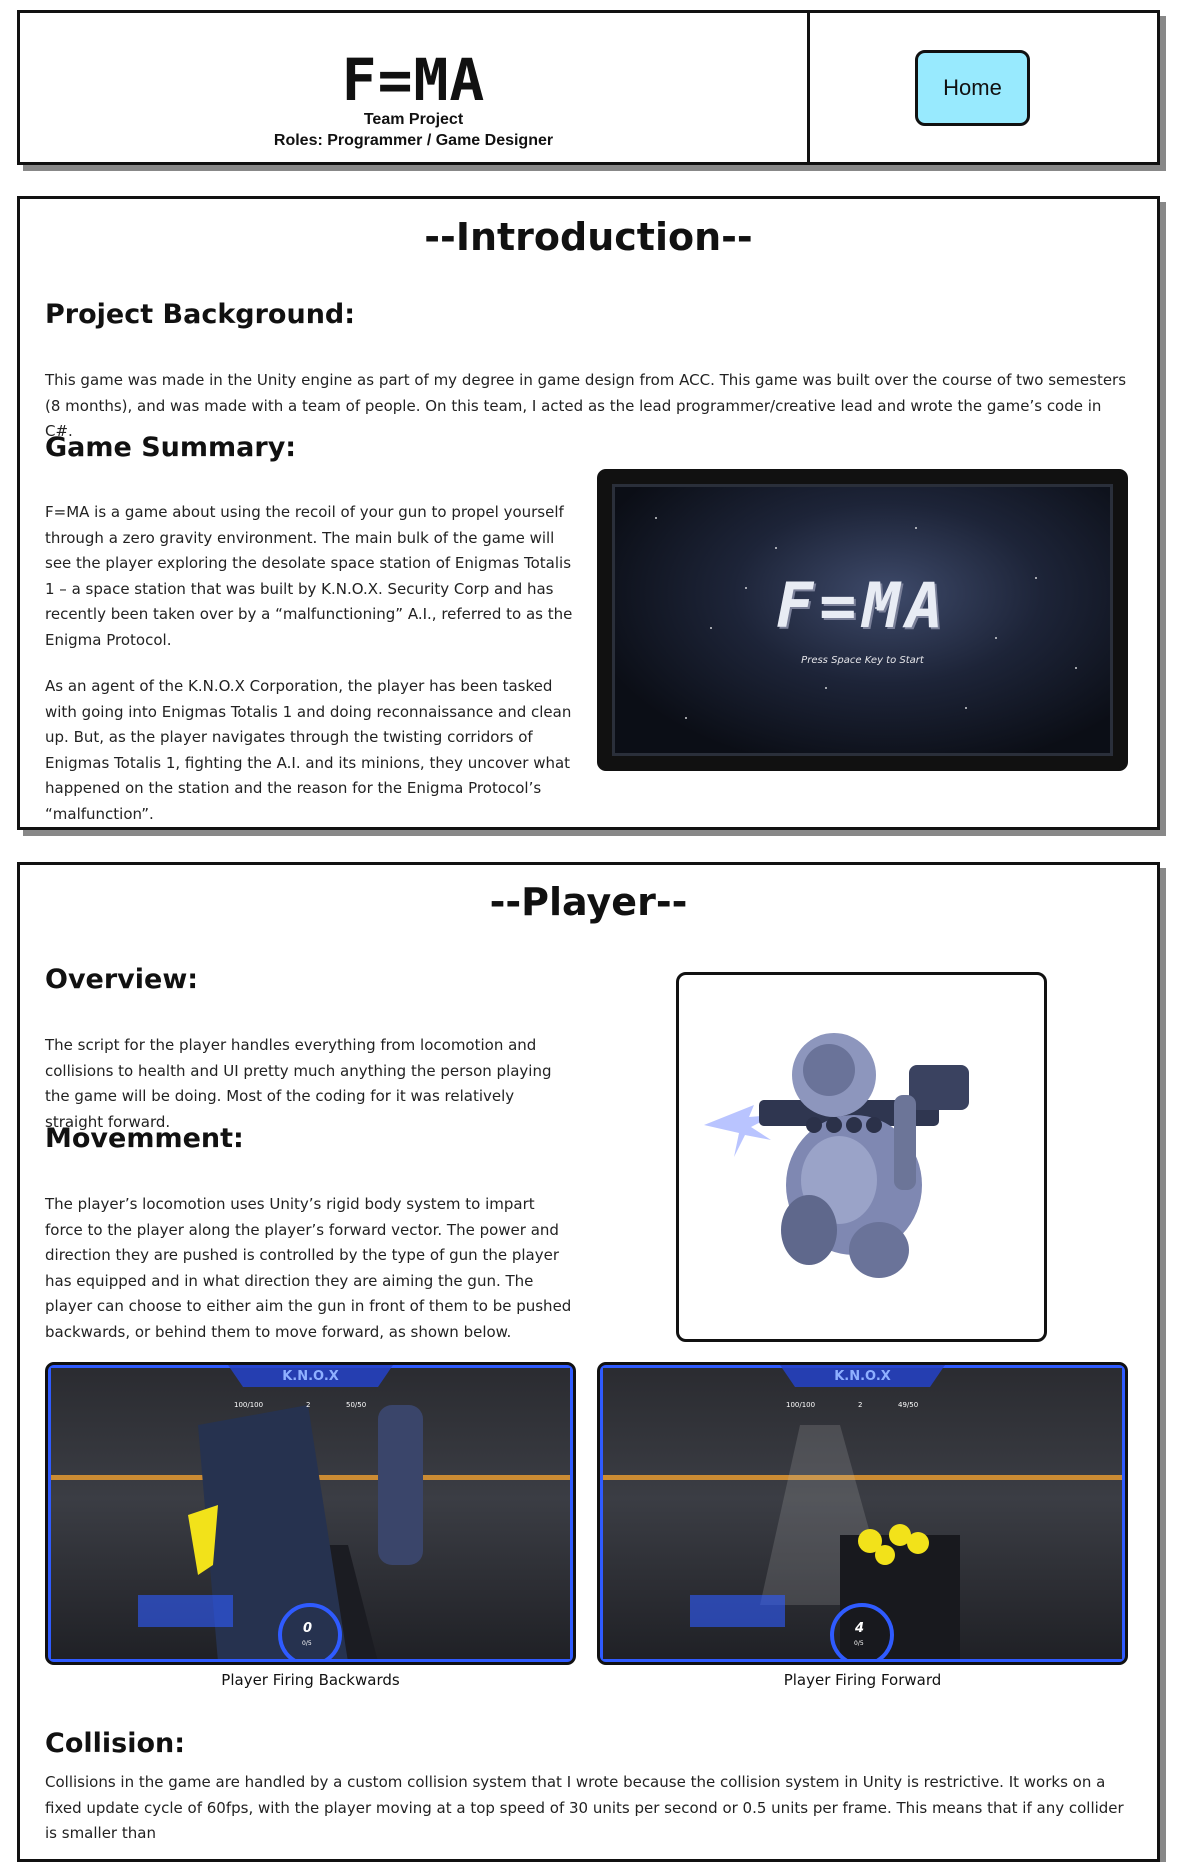 The width and height of the screenshot is (1182, 1862). What do you see at coordinates (808, 87) in the screenshot?
I see `header-divider` at bounding box center [808, 87].